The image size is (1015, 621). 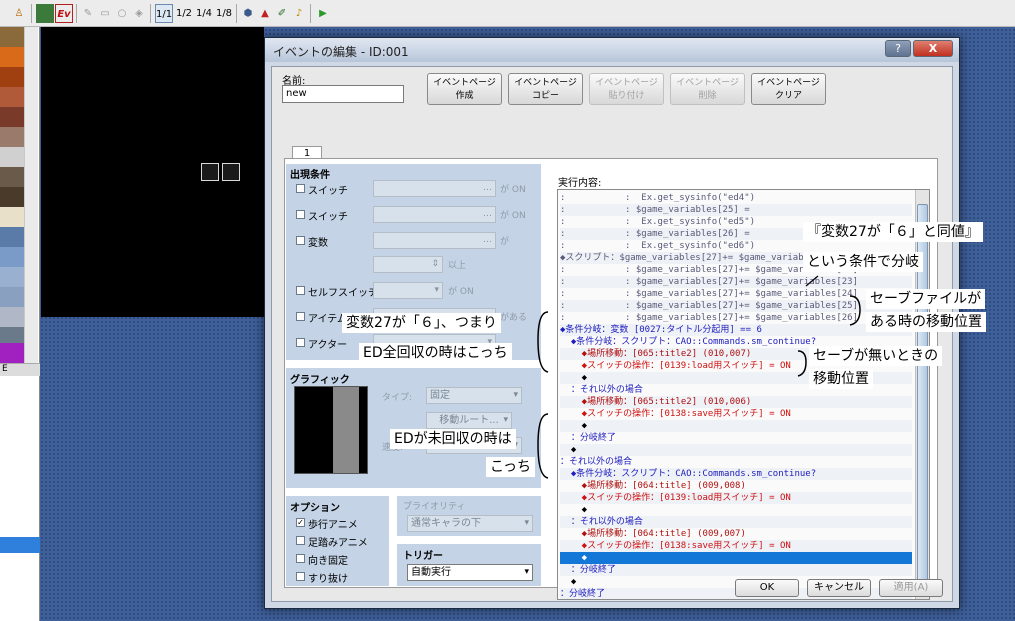 What do you see at coordinates (855, 310) in the screenshot?
I see `bracket-save-exists` at bounding box center [855, 310].